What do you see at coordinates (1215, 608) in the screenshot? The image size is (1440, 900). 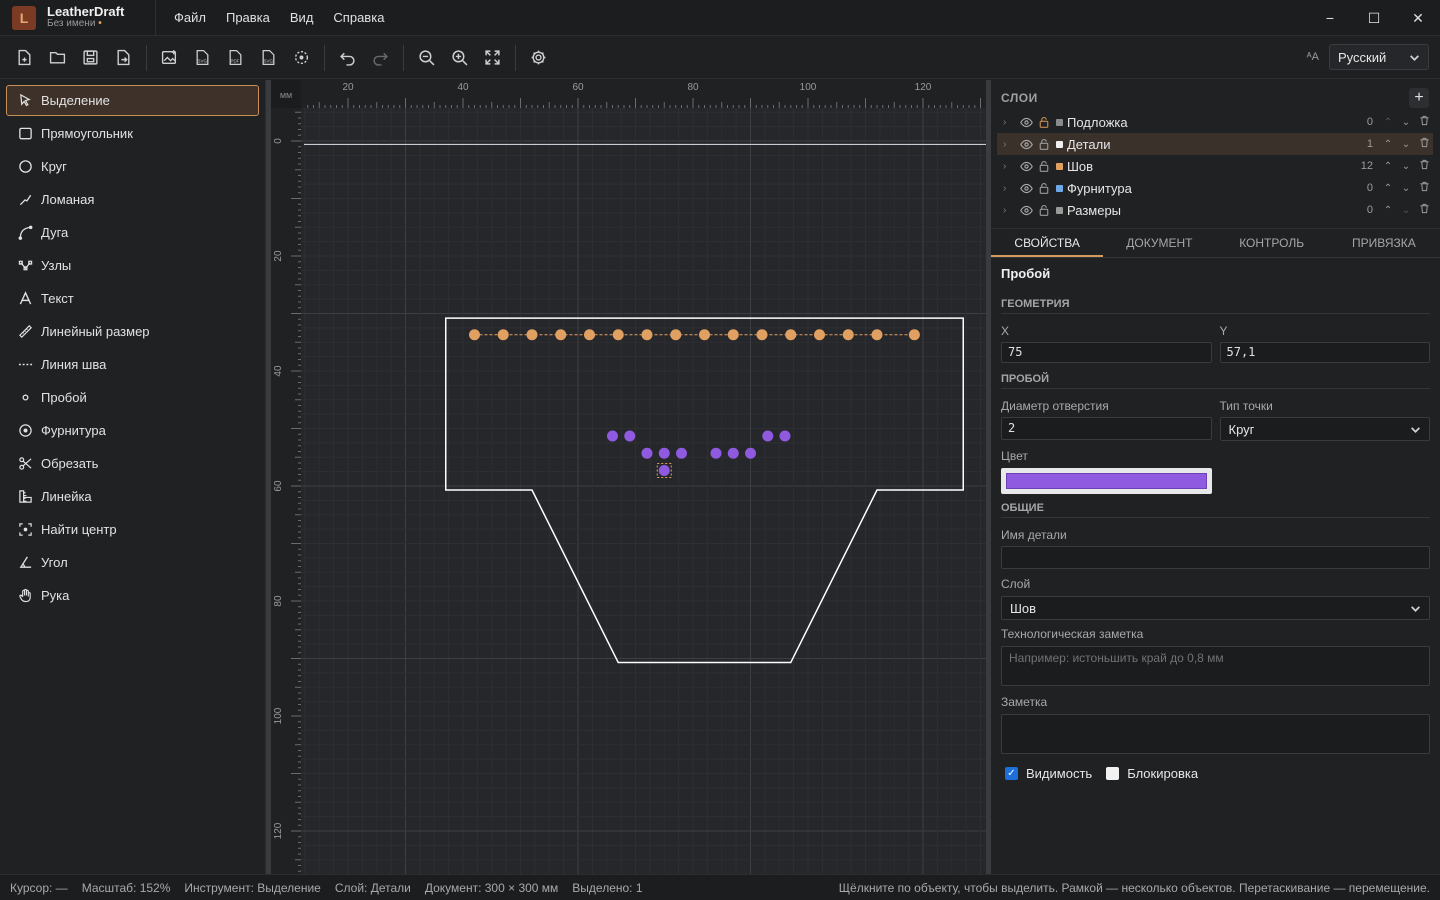 I see `layer-select: Шов` at bounding box center [1215, 608].